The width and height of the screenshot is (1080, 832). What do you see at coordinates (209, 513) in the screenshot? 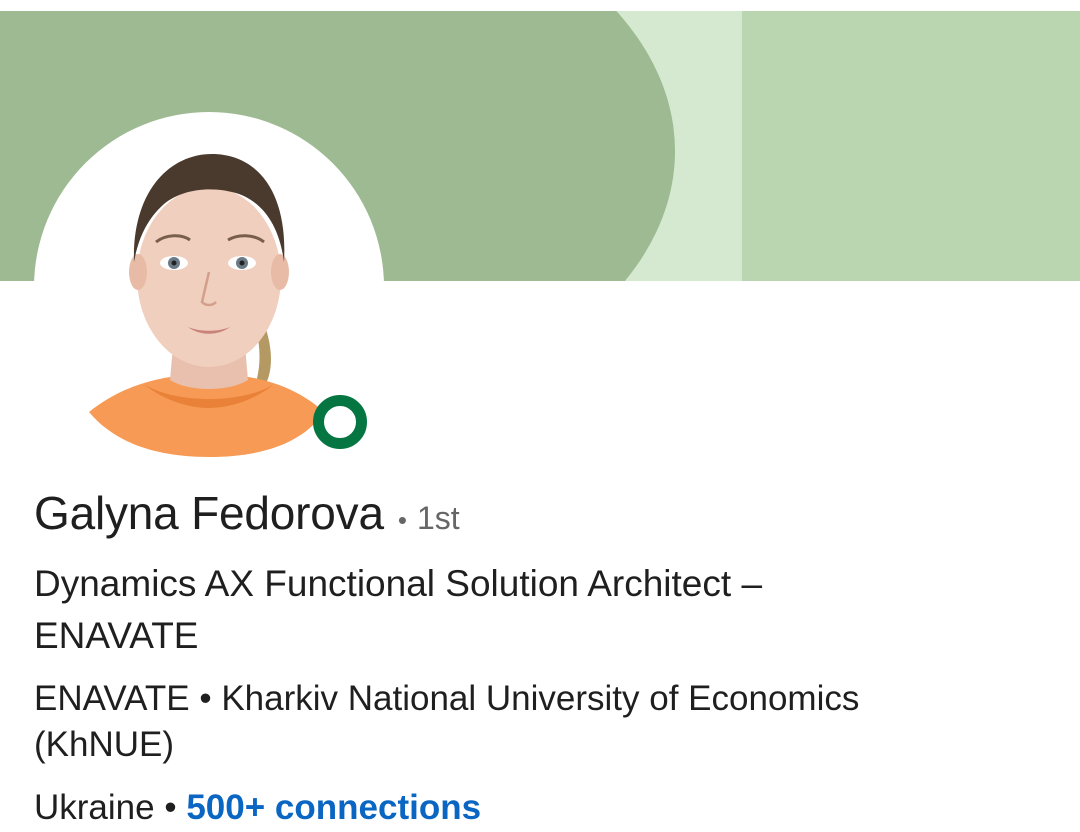
I see `profile-name: Galyna Fedorova` at bounding box center [209, 513].